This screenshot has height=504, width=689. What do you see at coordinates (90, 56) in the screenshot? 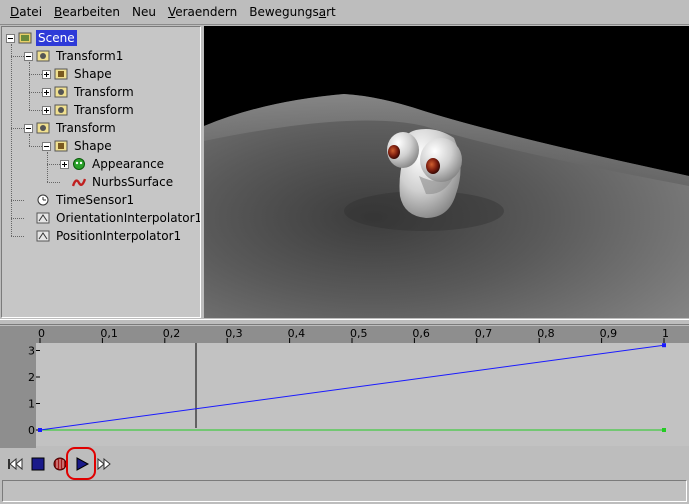
I see `tree-node-label: Transform1` at bounding box center [90, 56].